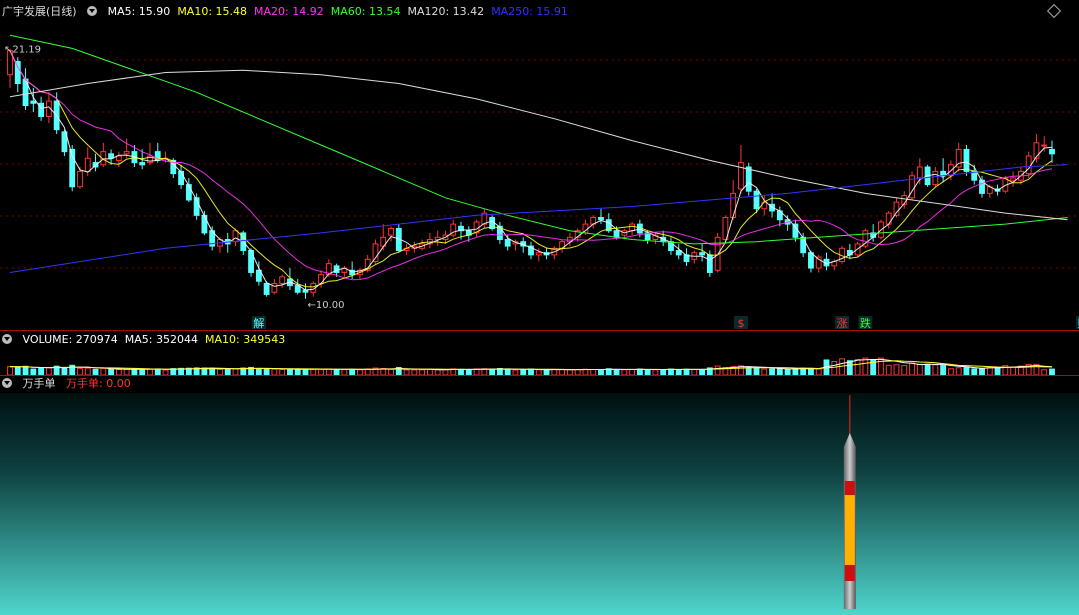 The width and height of the screenshot is (1079, 615). Describe the element at coordinates (139, 11) in the screenshot. I see `ma-legend-item-0: MA5: 15.90` at that location.